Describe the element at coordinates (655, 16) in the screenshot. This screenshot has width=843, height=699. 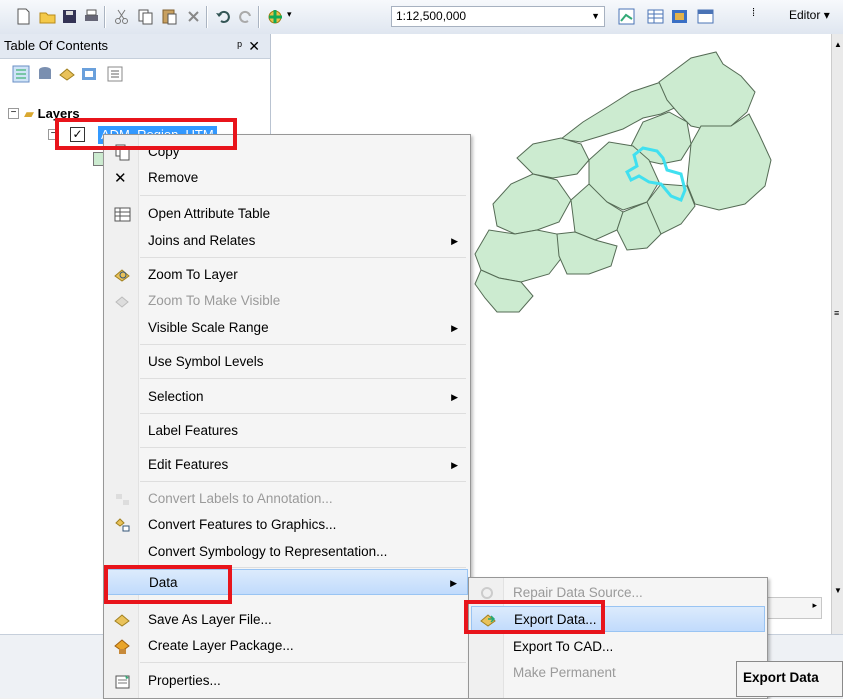
I see `table-tb-icon` at that location.